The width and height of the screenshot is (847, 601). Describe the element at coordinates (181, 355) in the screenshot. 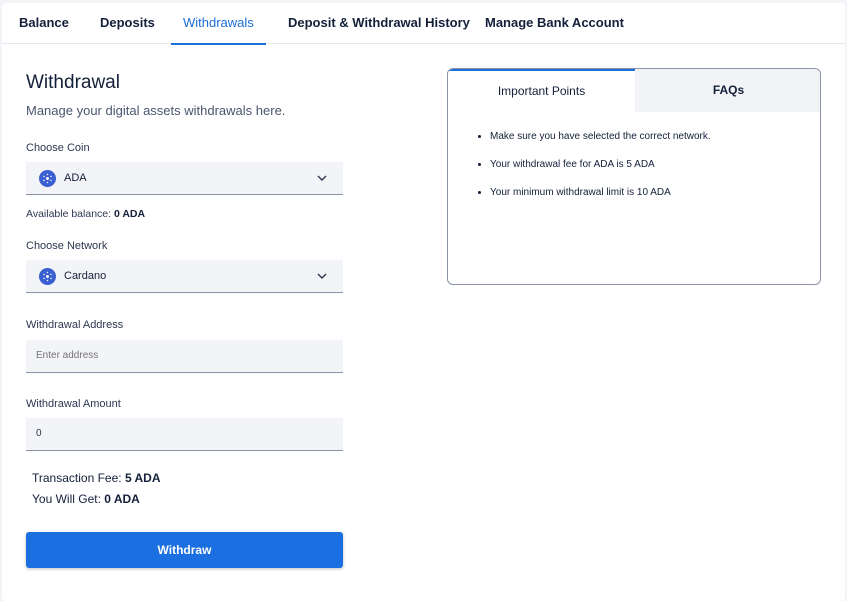

I see `address-input` at that location.